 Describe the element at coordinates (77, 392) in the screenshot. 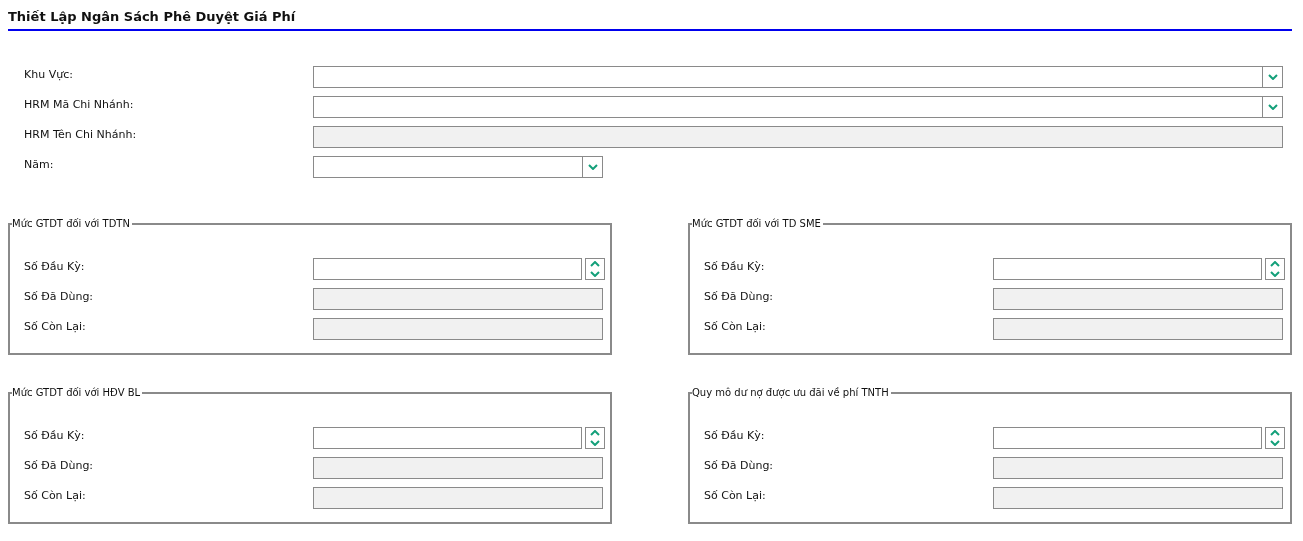

I see `group-legend: Mức GTDT đối với HĐV BL` at that location.